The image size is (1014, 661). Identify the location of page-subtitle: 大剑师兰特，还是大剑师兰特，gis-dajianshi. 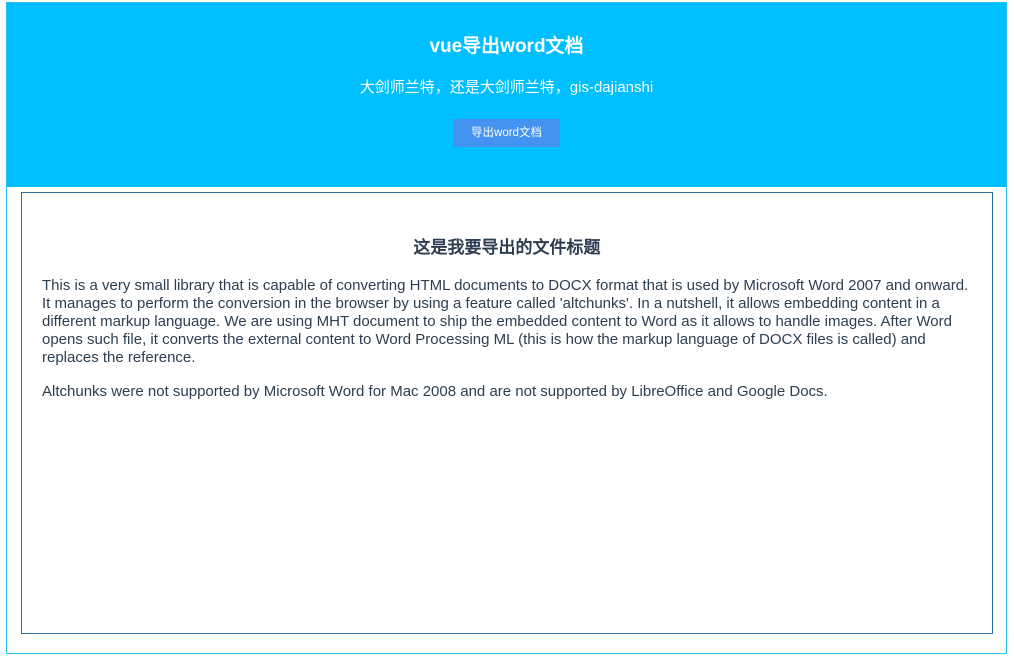
(506, 87).